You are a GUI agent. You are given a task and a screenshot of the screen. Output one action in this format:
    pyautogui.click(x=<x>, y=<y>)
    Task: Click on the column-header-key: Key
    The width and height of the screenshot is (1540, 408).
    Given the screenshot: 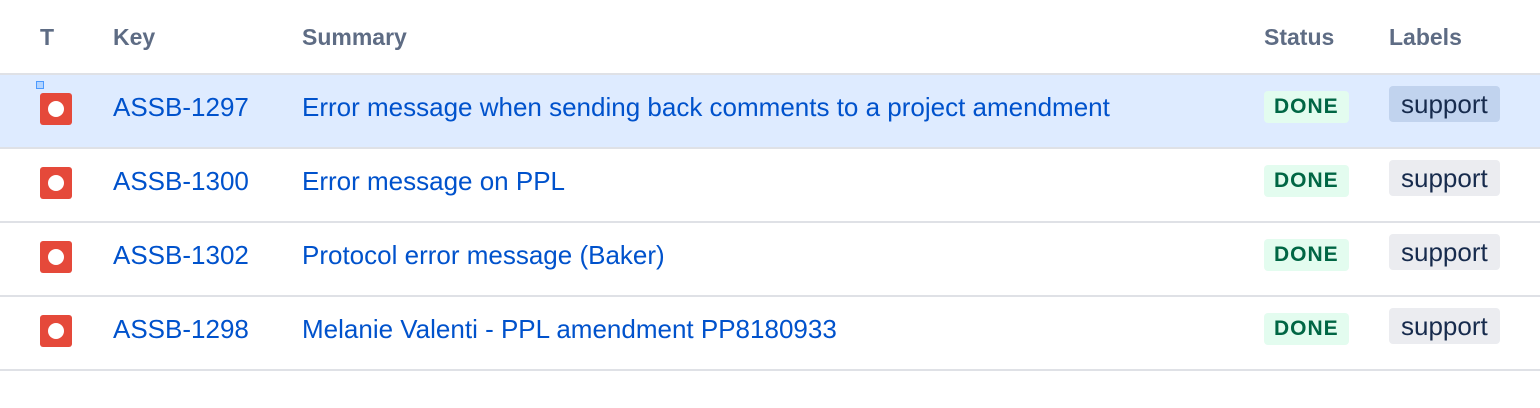 What is the action you would take?
    pyautogui.click(x=134, y=37)
    